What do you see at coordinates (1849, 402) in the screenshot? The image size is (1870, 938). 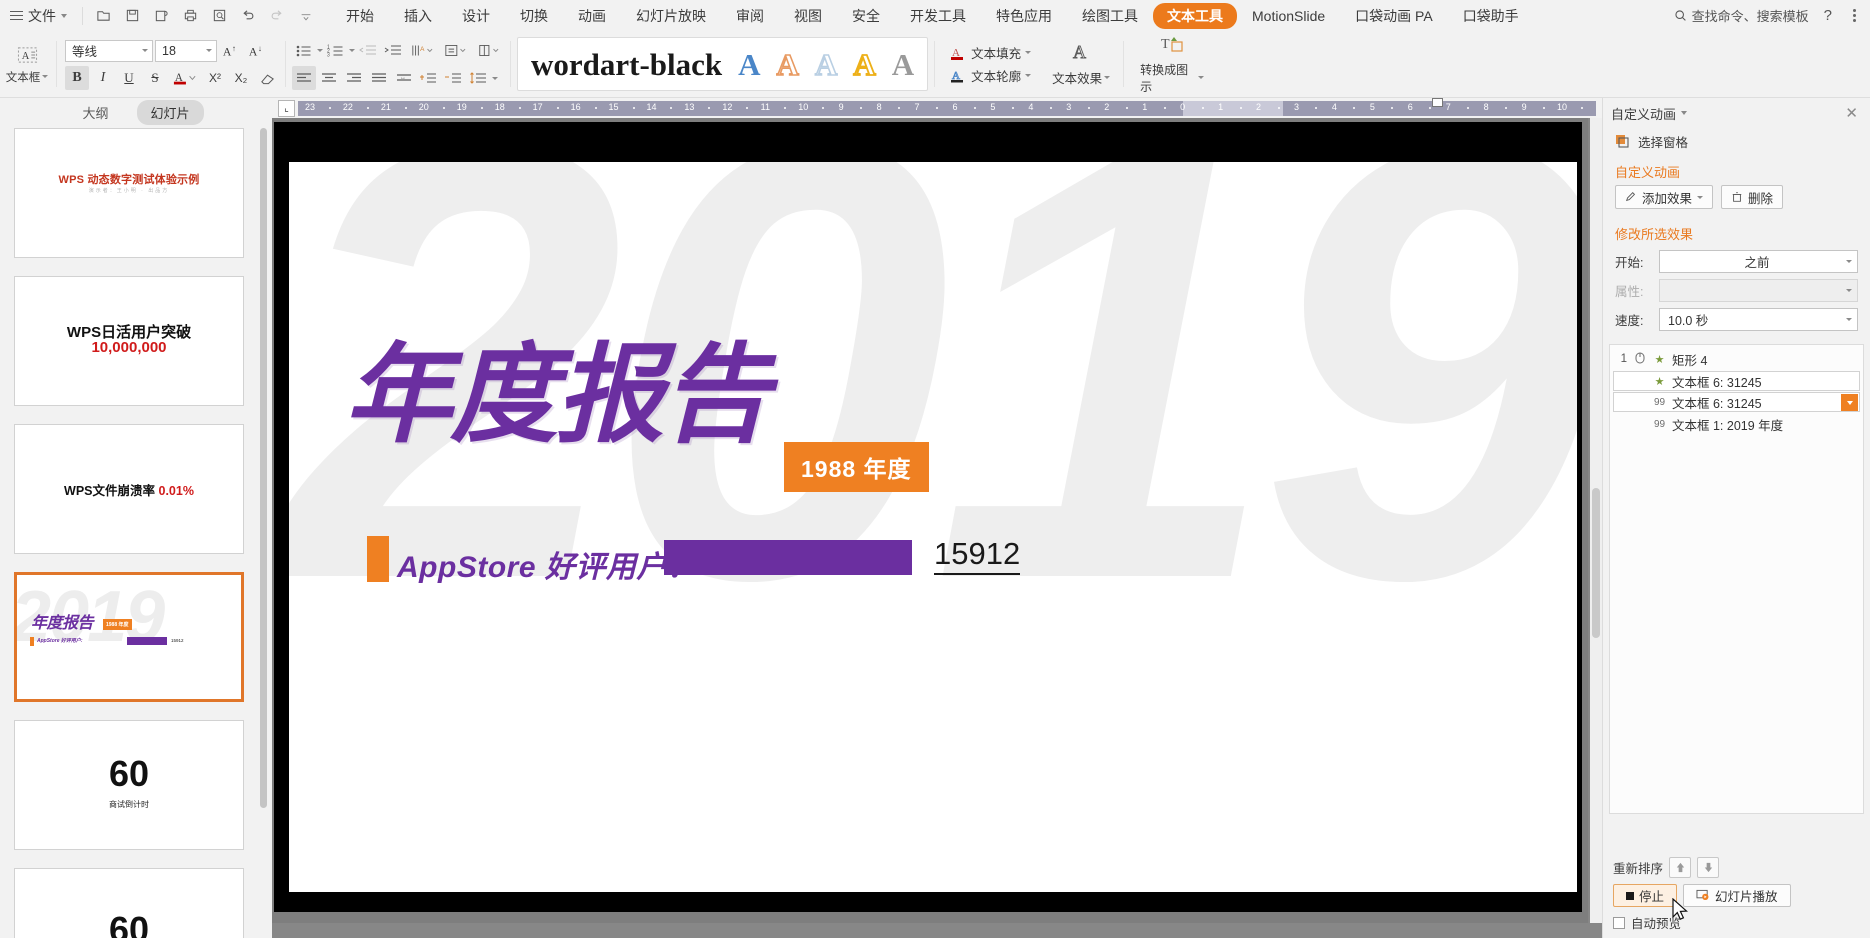 I see `effect-context-menu-button` at bounding box center [1849, 402].